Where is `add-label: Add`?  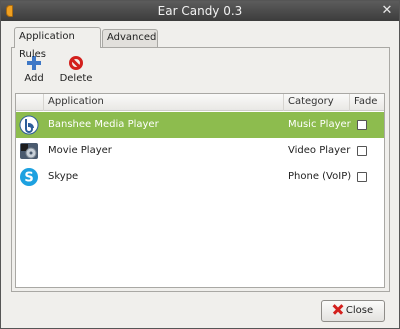 add-label: Add is located at coordinates (34, 78).